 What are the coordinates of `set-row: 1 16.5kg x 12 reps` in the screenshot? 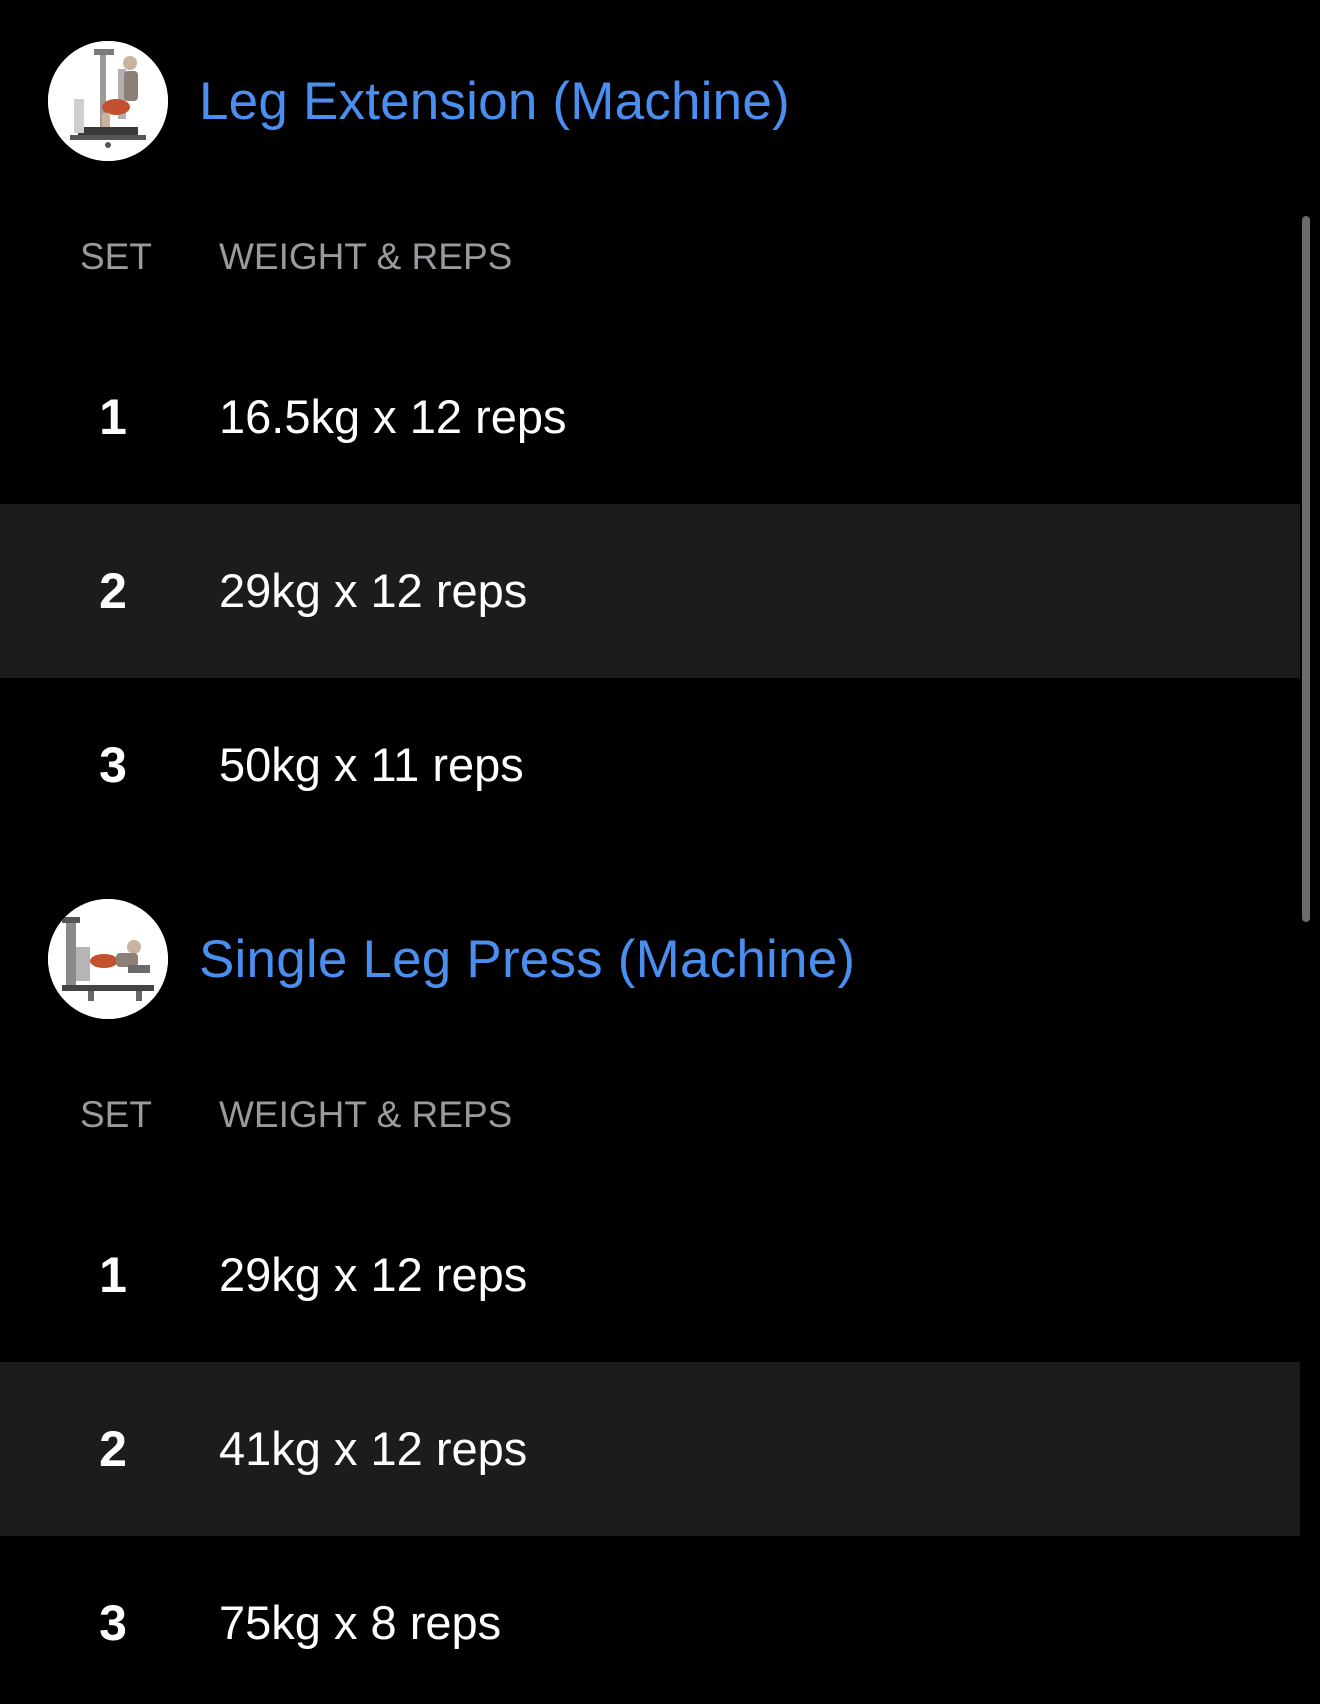 It's located at (650, 417).